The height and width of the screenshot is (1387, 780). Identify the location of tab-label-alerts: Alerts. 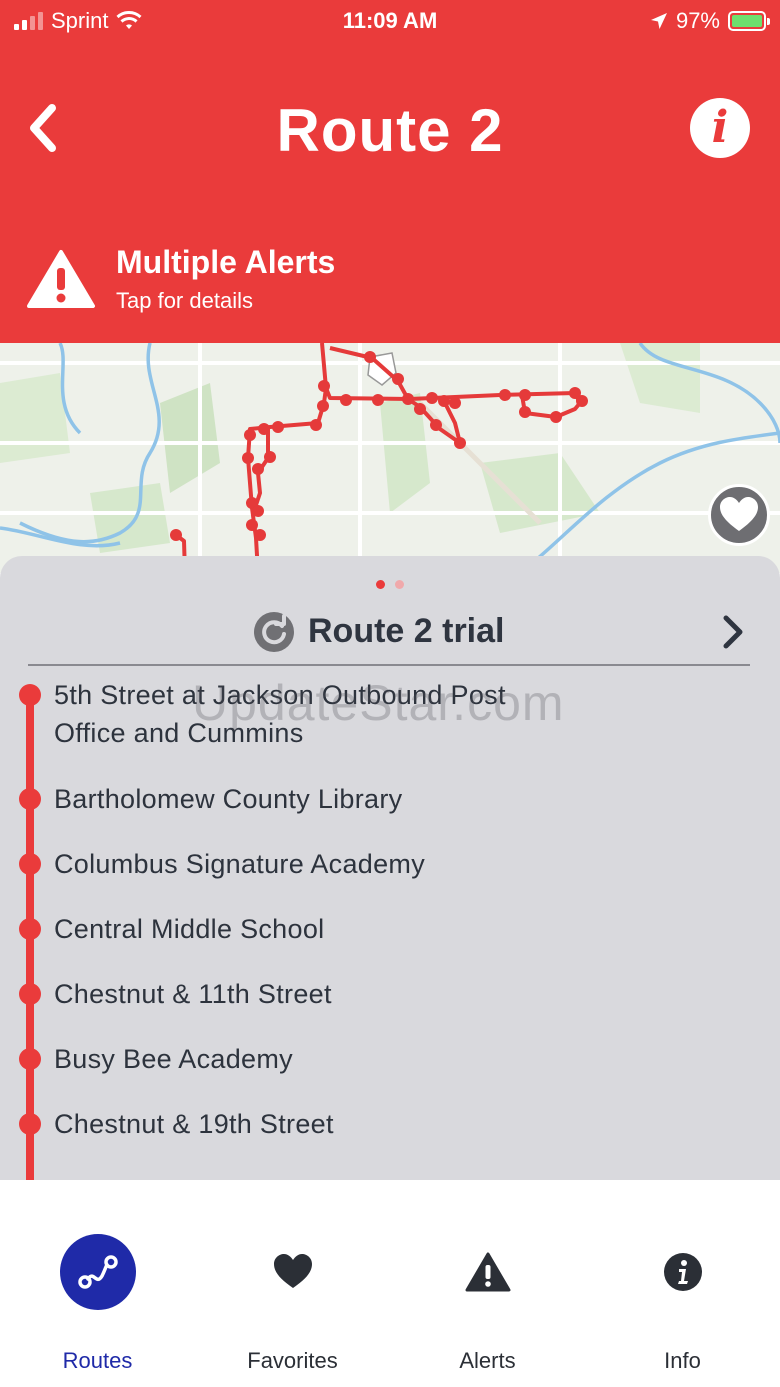
(487, 1360).